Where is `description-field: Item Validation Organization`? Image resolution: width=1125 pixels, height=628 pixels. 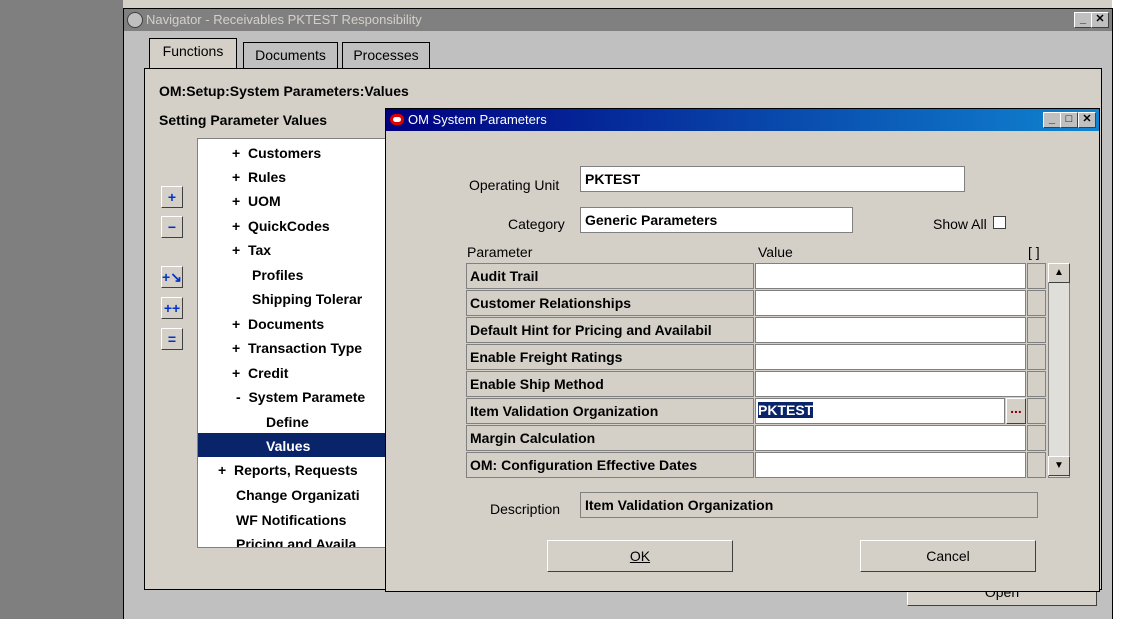 description-field: Item Validation Organization is located at coordinates (809, 505).